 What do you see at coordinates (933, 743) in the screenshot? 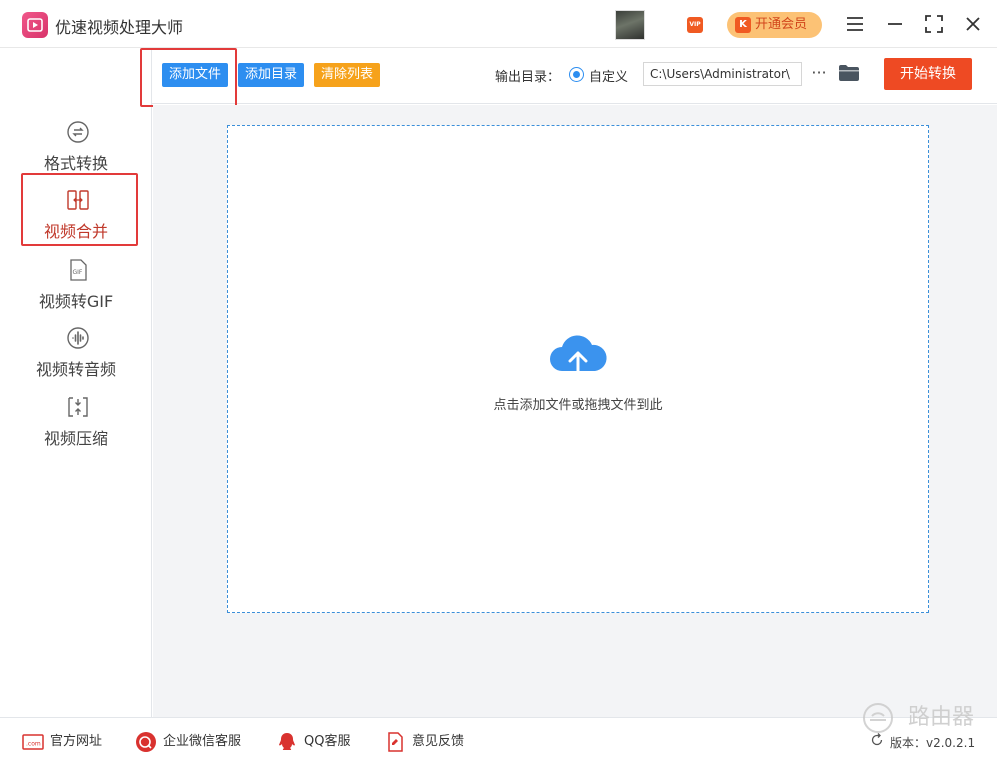
I see `version-text: 版本：v2.0.2.1` at bounding box center [933, 743].